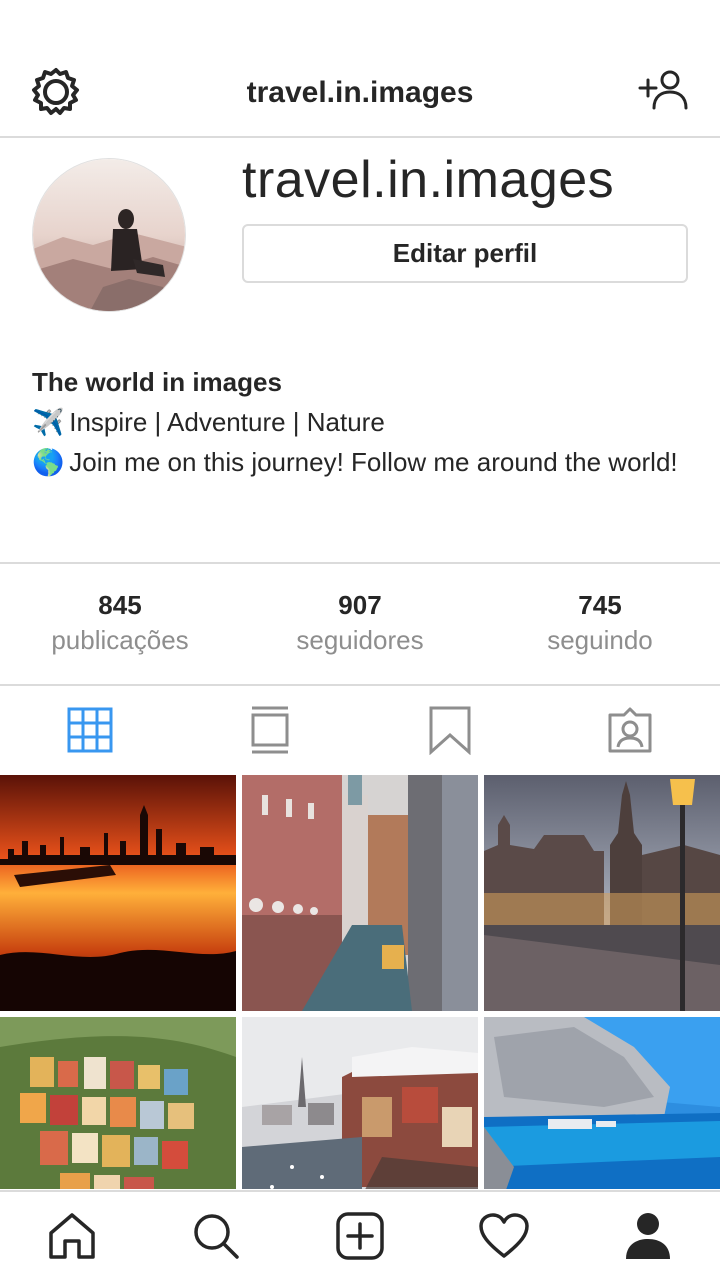 The height and width of the screenshot is (1280, 720). What do you see at coordinates (600, 640) in the screenshot?
I see `stat-label: seguindo` at bounding box center [600, 640].